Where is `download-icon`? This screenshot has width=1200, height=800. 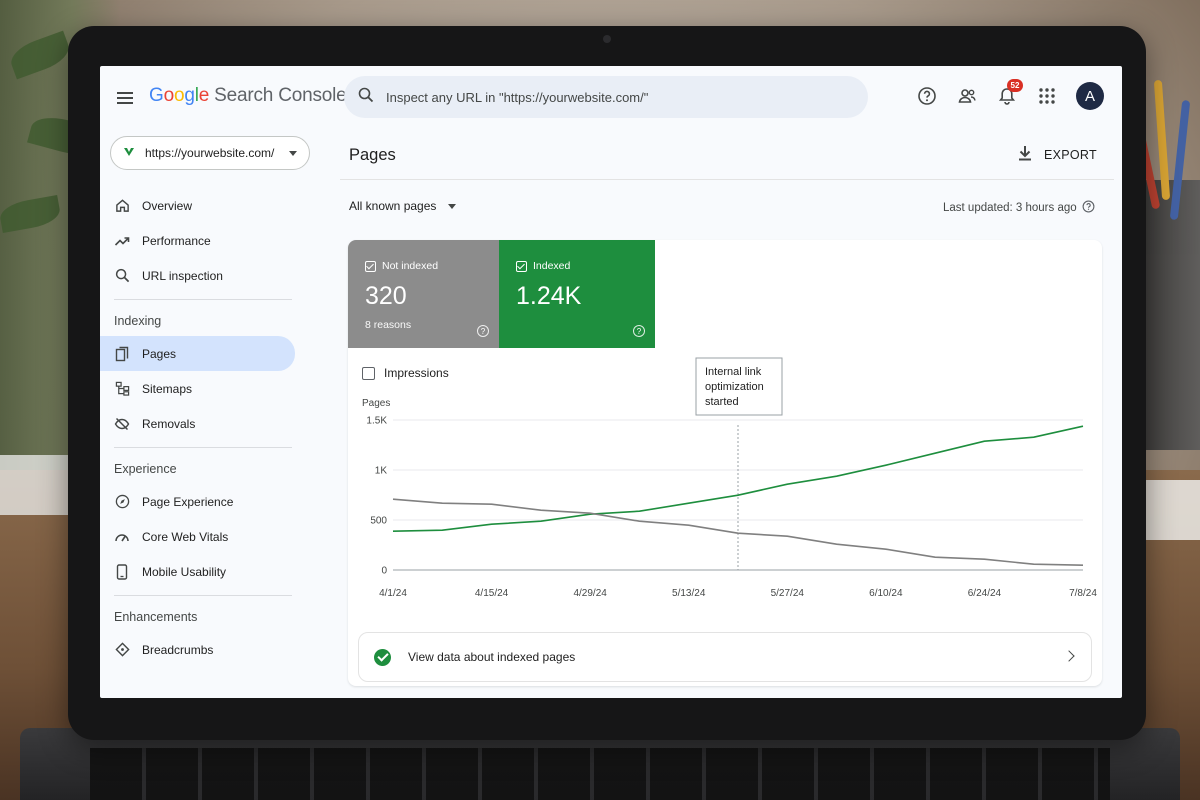
download-icon is located at coordinates (1025, 154).